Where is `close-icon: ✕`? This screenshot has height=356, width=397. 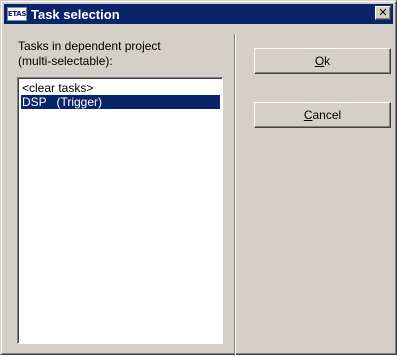
close-icon: ✕ is located at coordinates (383, 12).